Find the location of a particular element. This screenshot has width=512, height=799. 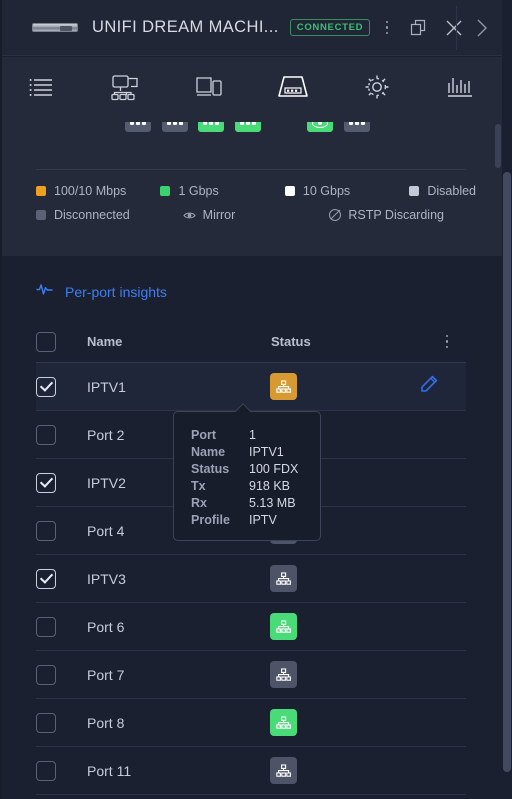

legend-label: Disabled is located at coordinates (451, 191).